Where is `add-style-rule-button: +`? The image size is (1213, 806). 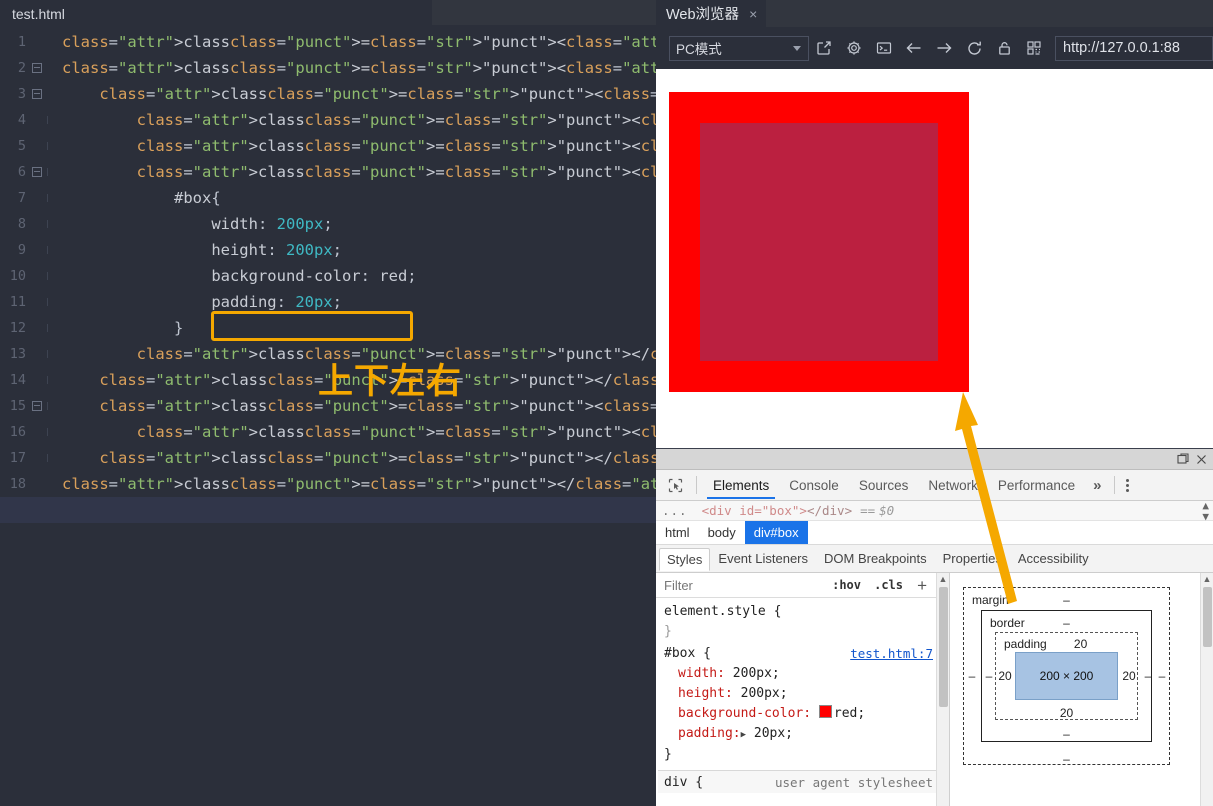 add-style-rule-button: + is located at coordinates (922, 585).